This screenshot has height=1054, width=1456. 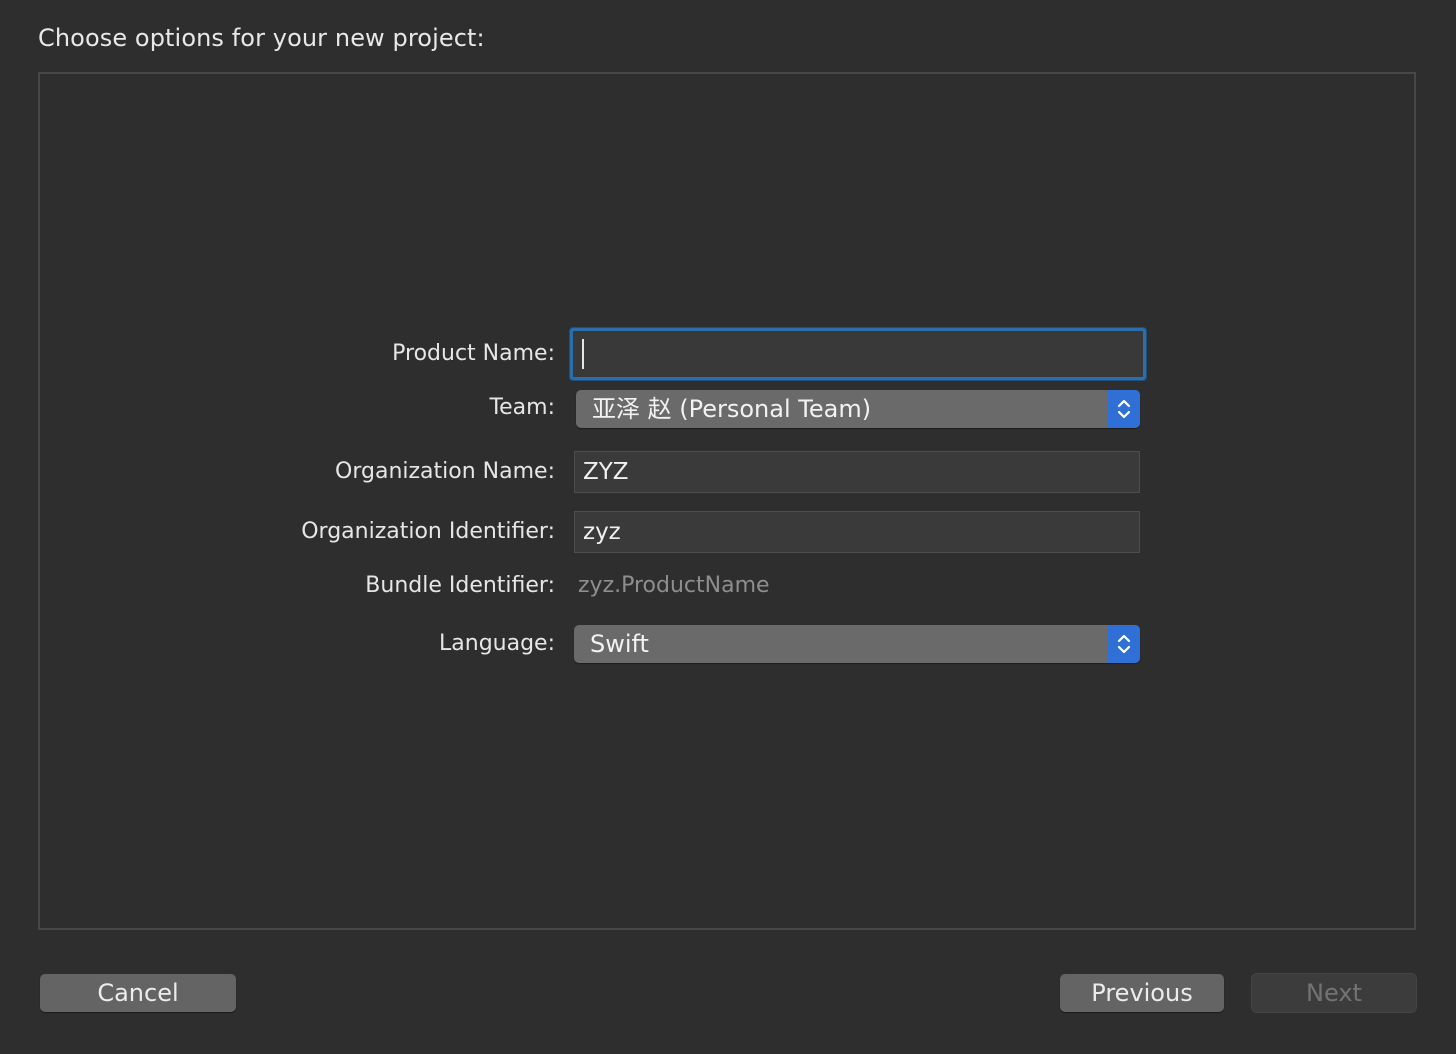 What do you see at coordinates (497, 643) in the screenshot?
I see `language-label: Language:` at bounding box center [497, 643].